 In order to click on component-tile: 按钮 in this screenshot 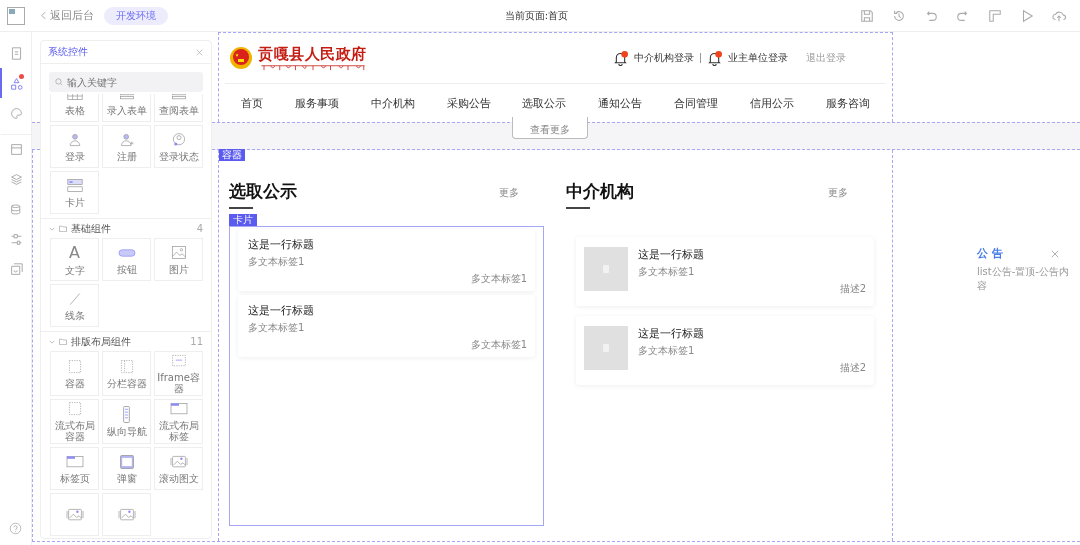, I will do `click(126, 259)`.